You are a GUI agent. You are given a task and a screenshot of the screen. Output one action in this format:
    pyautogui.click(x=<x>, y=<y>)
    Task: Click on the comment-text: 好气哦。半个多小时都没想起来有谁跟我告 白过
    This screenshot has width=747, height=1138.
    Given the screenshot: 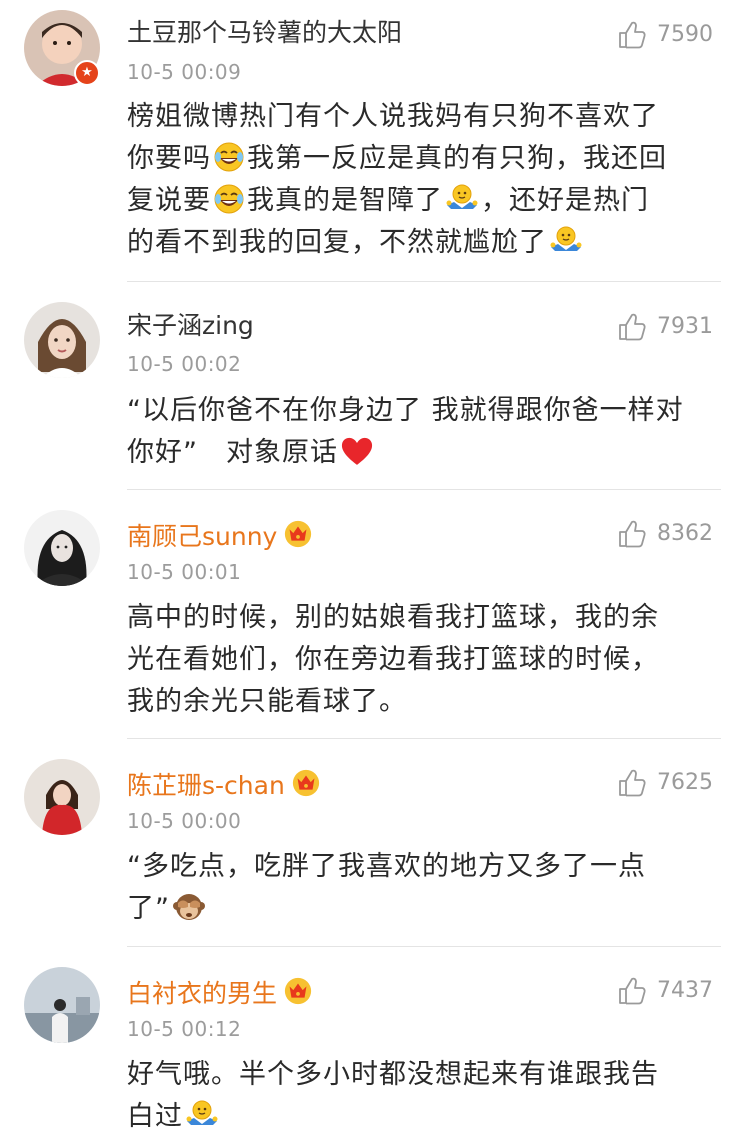 What is the action you would take?
    pyautogui.click(x=427, y=1096)
    